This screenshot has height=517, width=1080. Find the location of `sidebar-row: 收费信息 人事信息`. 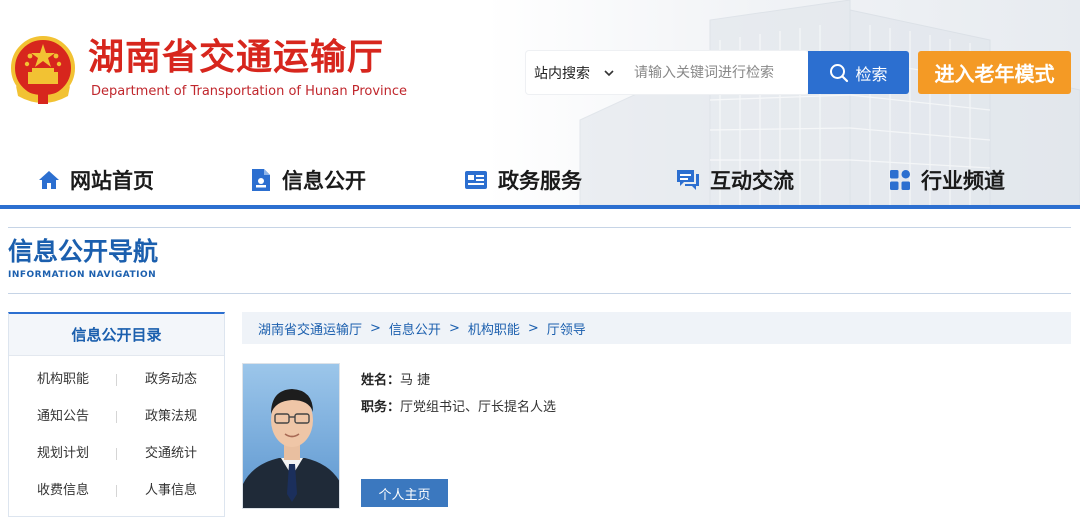

sidebar-row: 收费信息 人事信息 is located at coordinates (116, 495).